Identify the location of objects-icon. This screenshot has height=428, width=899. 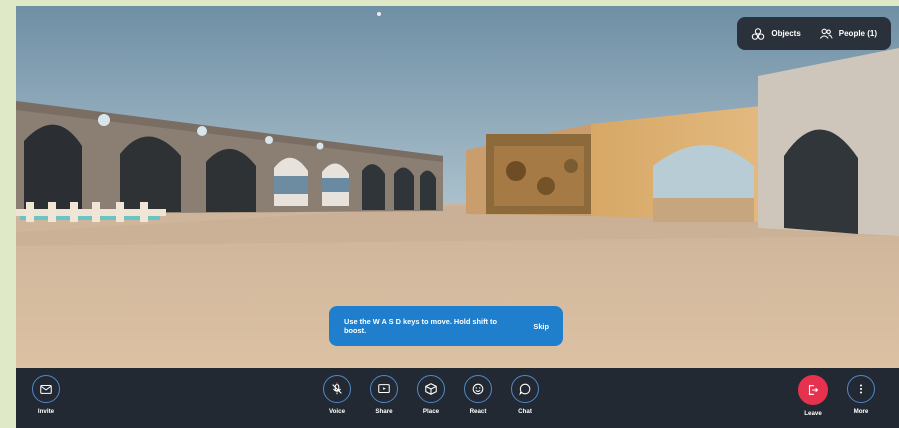
(758, 33).